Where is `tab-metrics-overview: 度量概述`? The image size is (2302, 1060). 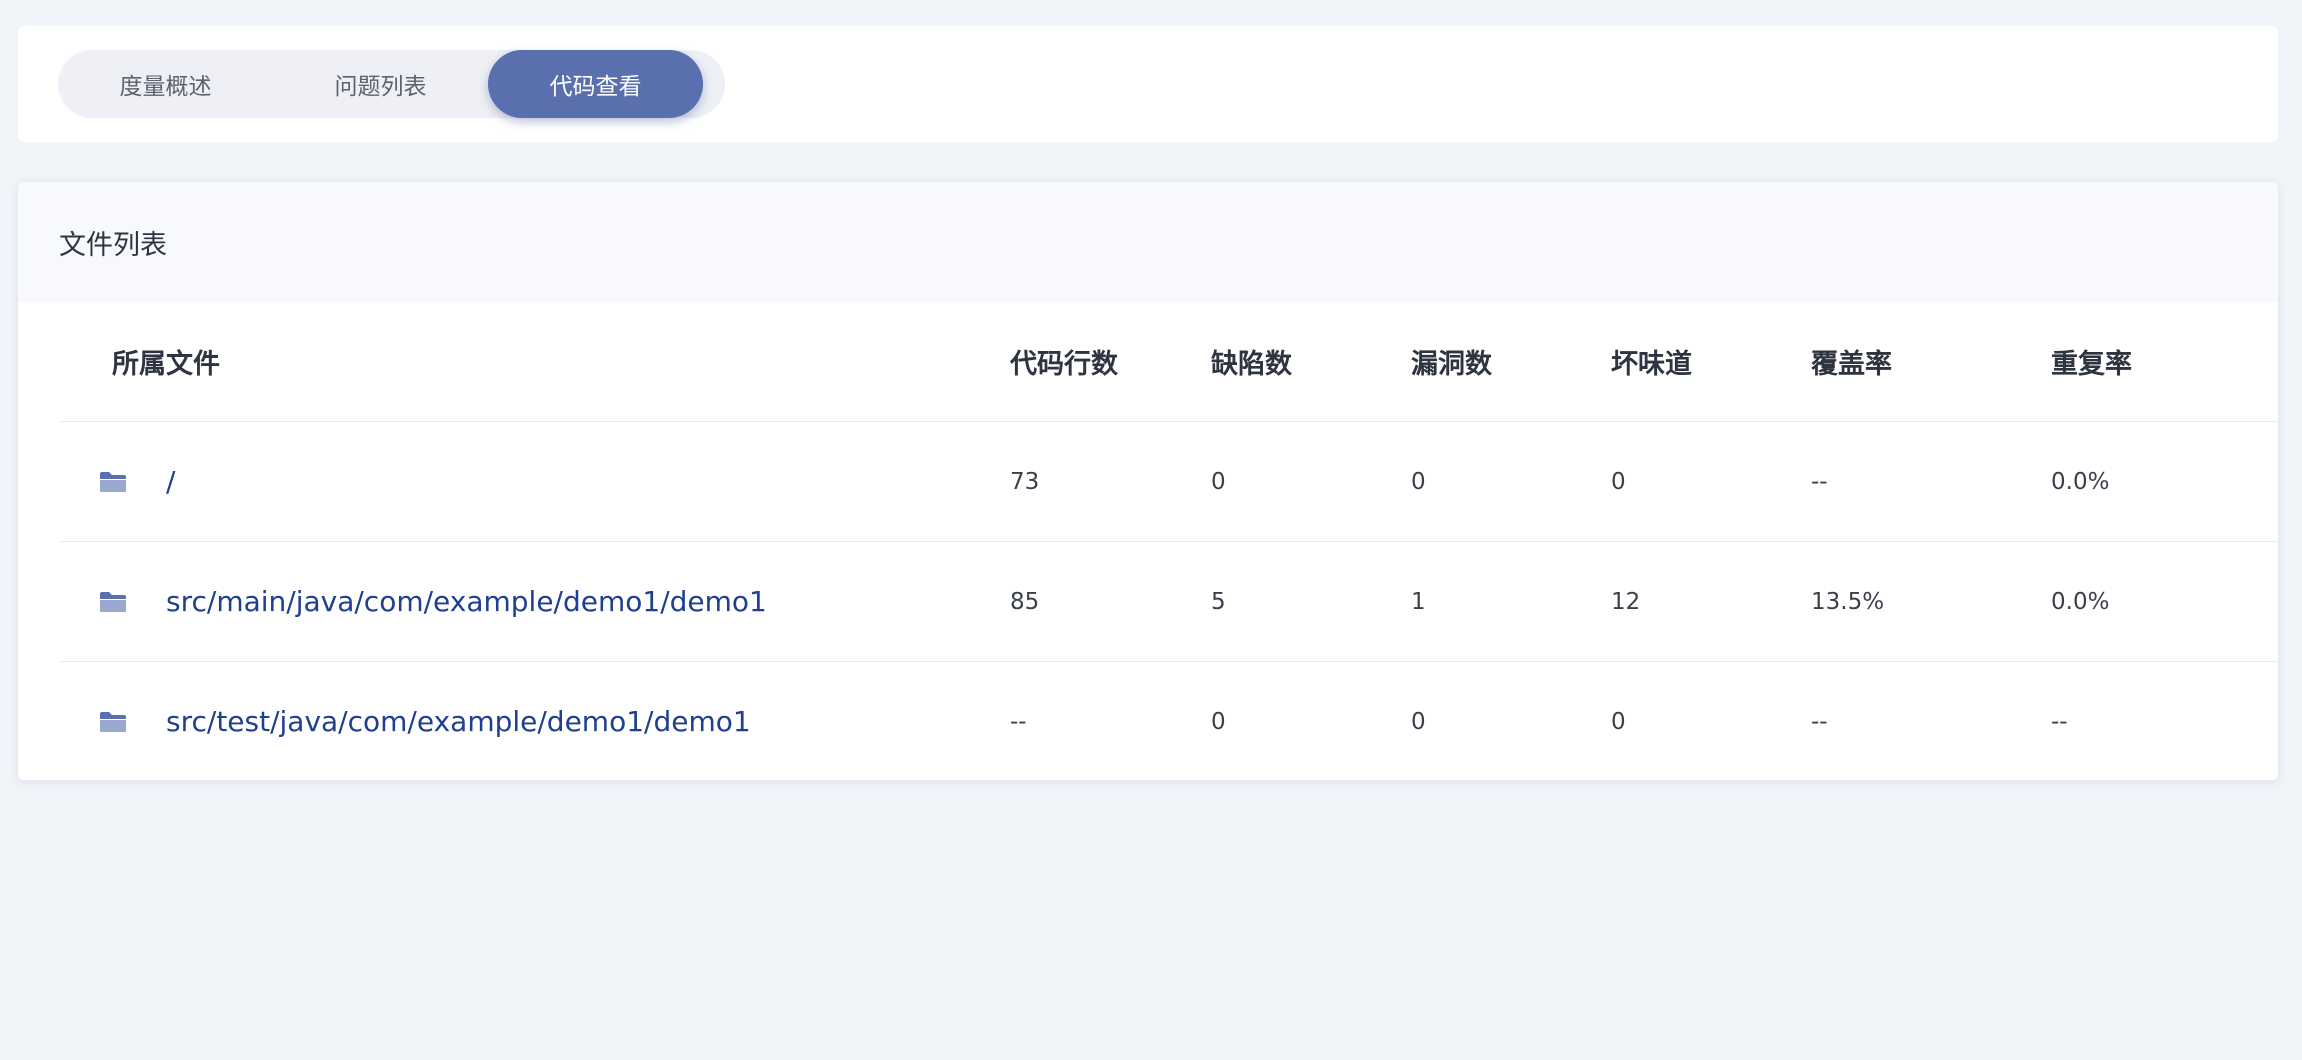
tab-metrics-overview: 度量概述 is located at coordinates (165, 84).